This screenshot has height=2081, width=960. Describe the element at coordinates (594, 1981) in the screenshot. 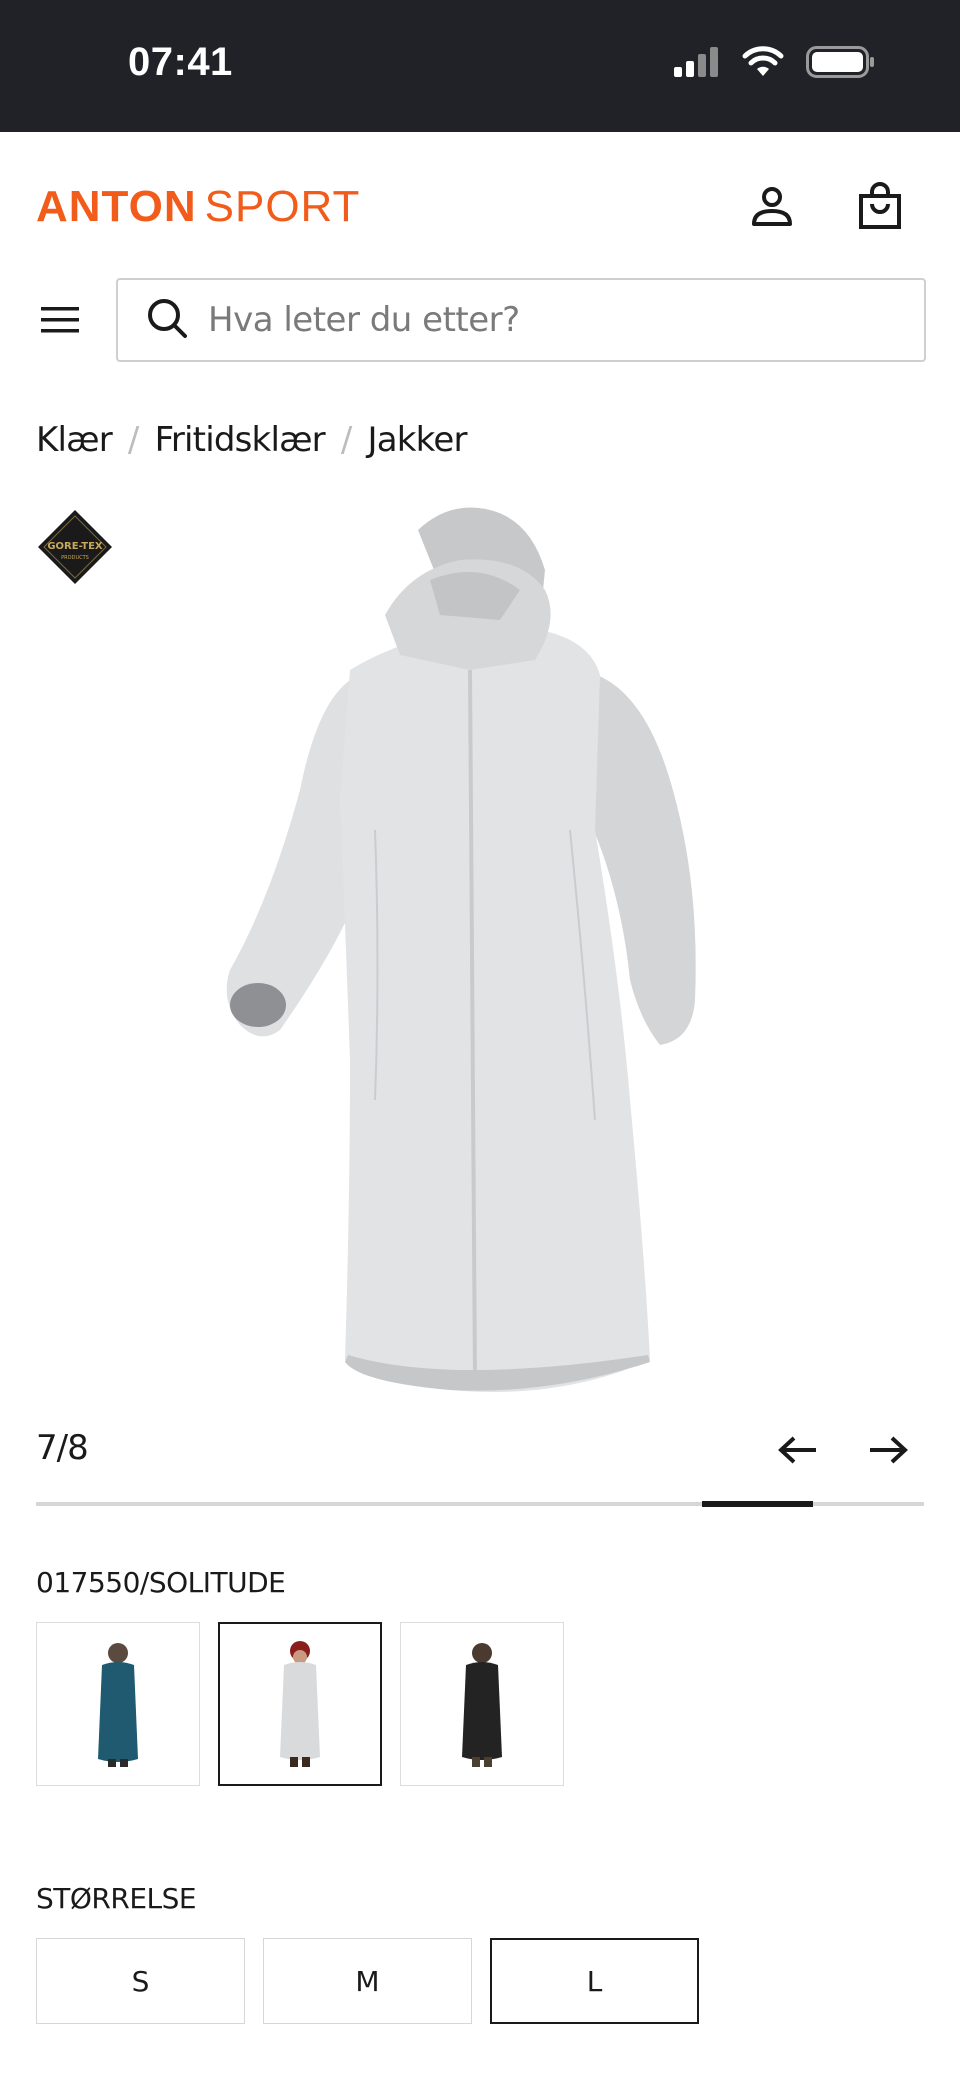

I see `size-option-l: L` at that location.